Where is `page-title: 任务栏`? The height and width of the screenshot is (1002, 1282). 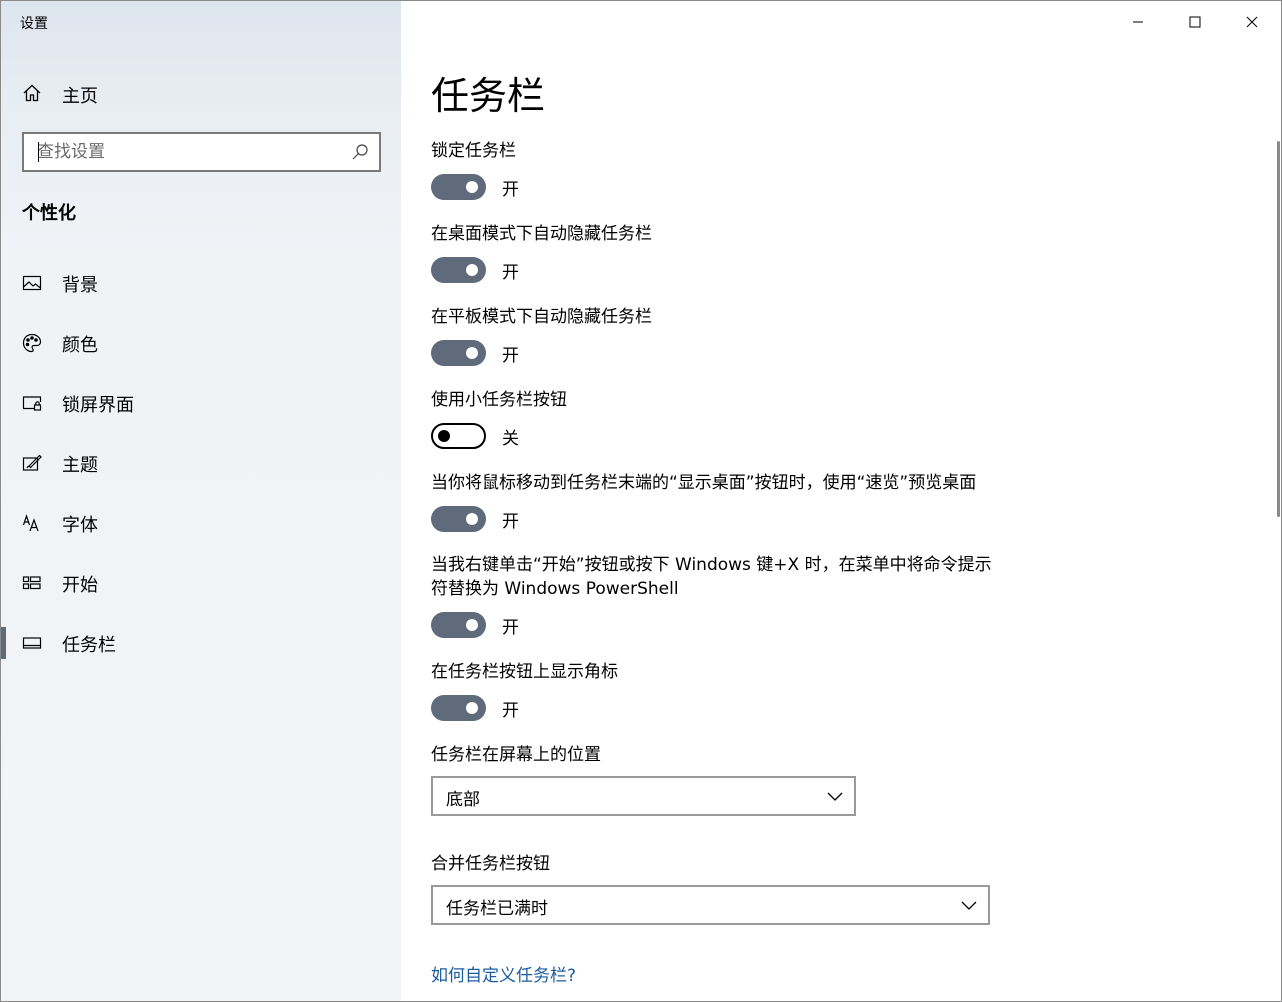
page-title: 任务栏 is located at coordinates (488, 96).